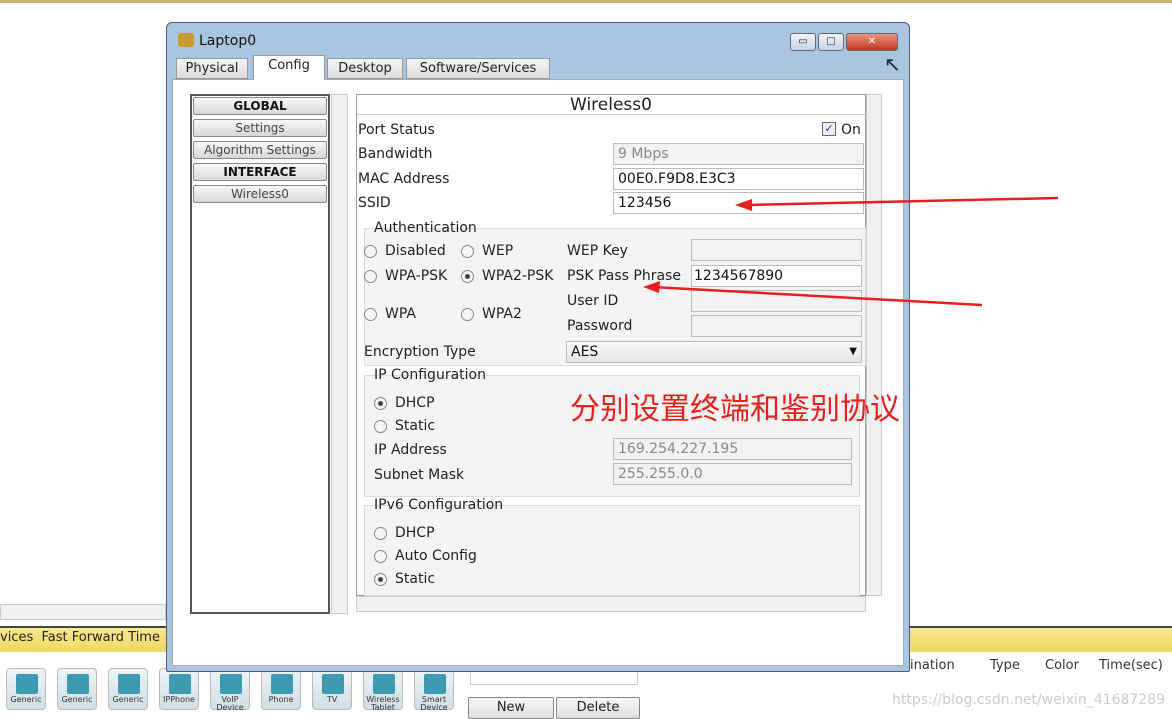 The image size is (1172, 719). Describe the element at coordinates (851, 251) in the screenshot. I see `annotation-arrows` at that location.